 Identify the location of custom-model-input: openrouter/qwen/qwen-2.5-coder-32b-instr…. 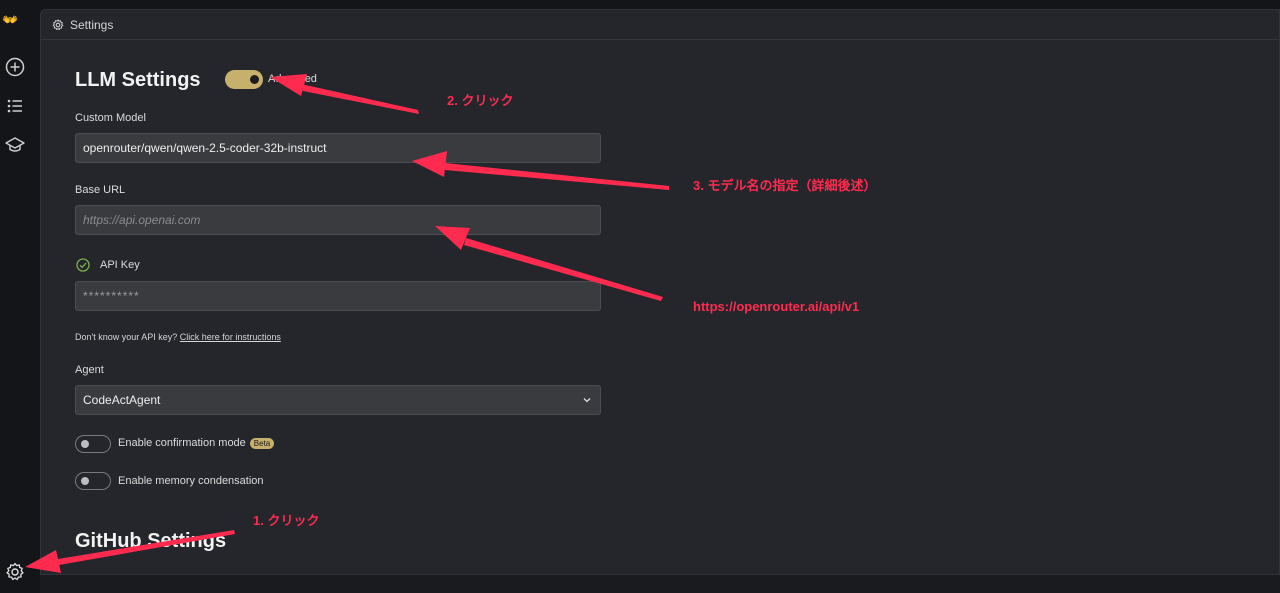
(338, 148).